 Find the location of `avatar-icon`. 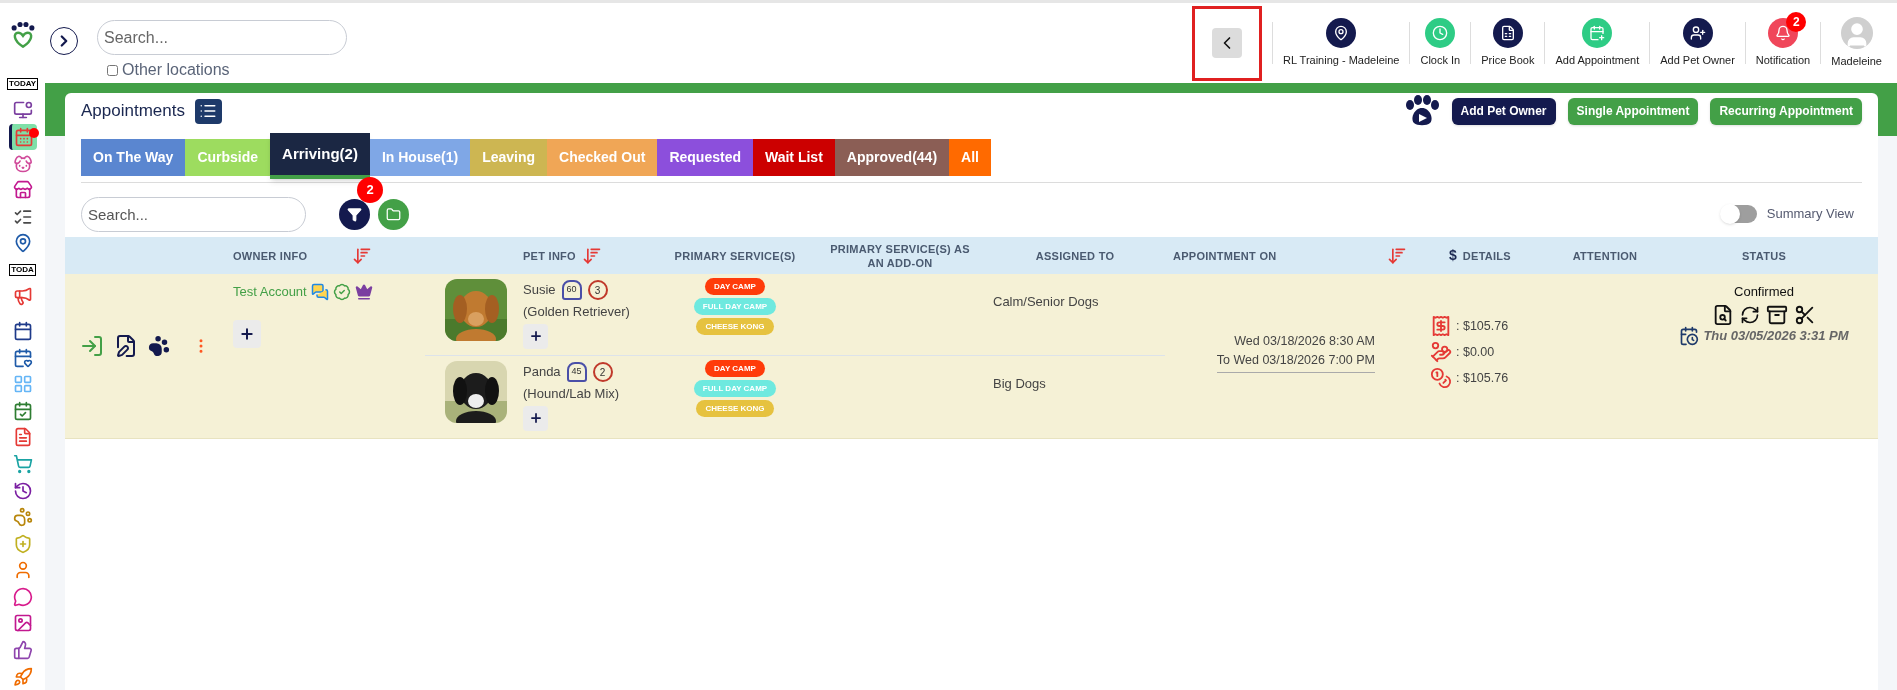

avatar-icon is located at coordinates (1856, 32).